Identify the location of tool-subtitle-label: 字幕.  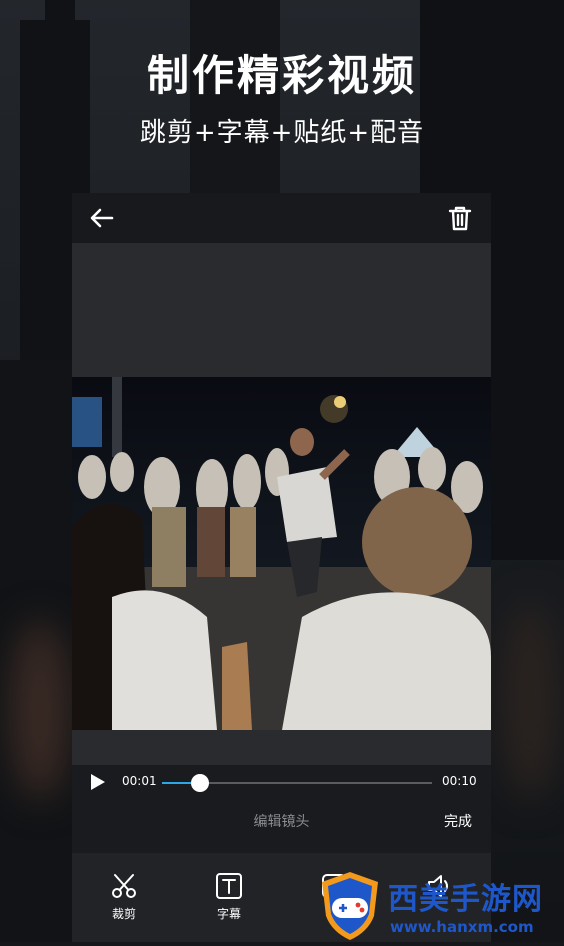
(228, 914).